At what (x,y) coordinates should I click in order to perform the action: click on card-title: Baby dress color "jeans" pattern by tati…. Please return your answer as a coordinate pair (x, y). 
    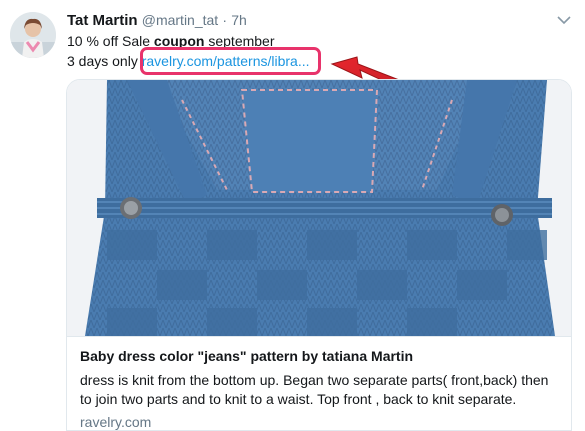
    Looking at the image, I should click on (320, 356).